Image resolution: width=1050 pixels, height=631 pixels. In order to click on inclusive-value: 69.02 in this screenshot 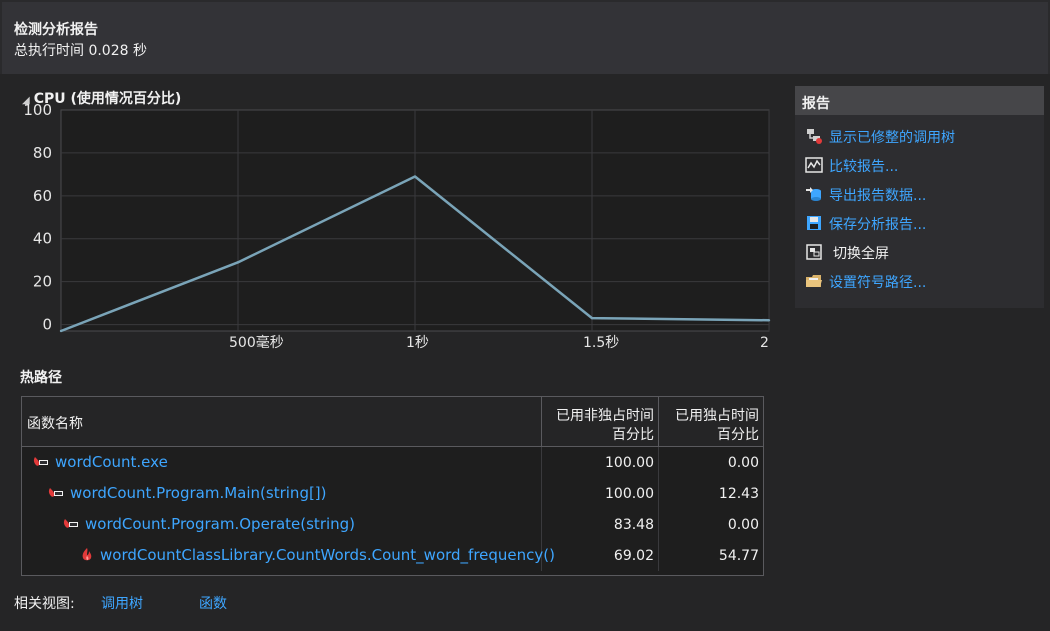, I will do `click(633, 556)`.